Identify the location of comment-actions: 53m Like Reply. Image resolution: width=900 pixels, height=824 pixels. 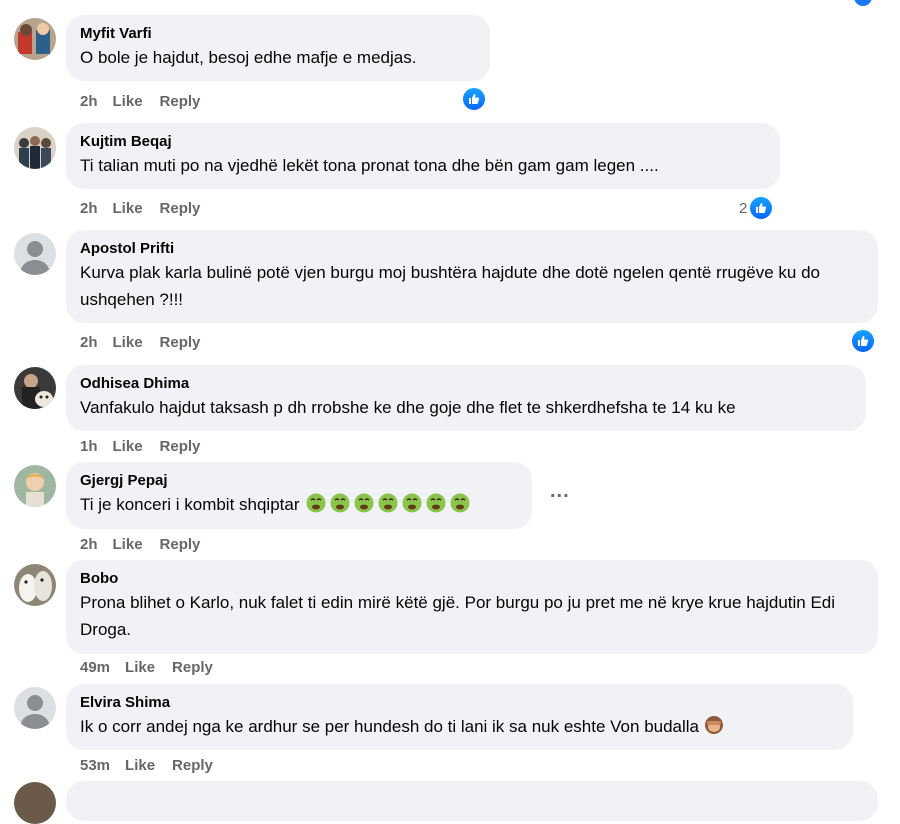
(155, 766).